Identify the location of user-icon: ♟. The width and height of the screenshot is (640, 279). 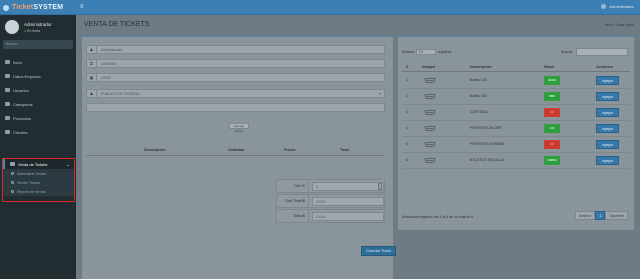
(92, 49).